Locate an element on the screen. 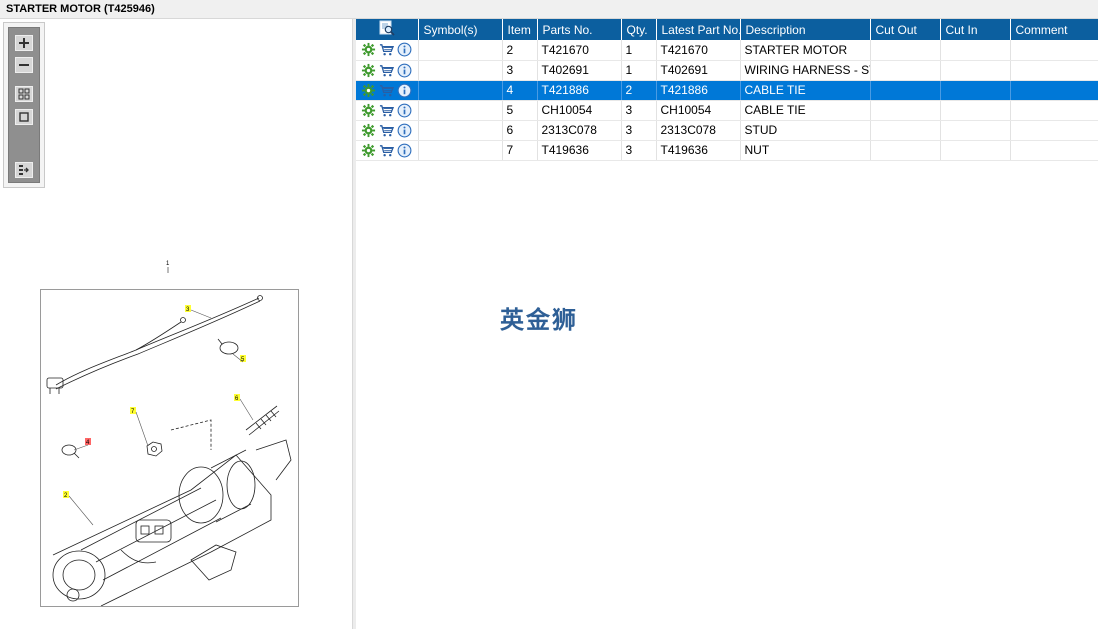 The height and width of the screenshot is (629, 1098). column-header-cut-in: Cut In is located at coordinates (975, 29).